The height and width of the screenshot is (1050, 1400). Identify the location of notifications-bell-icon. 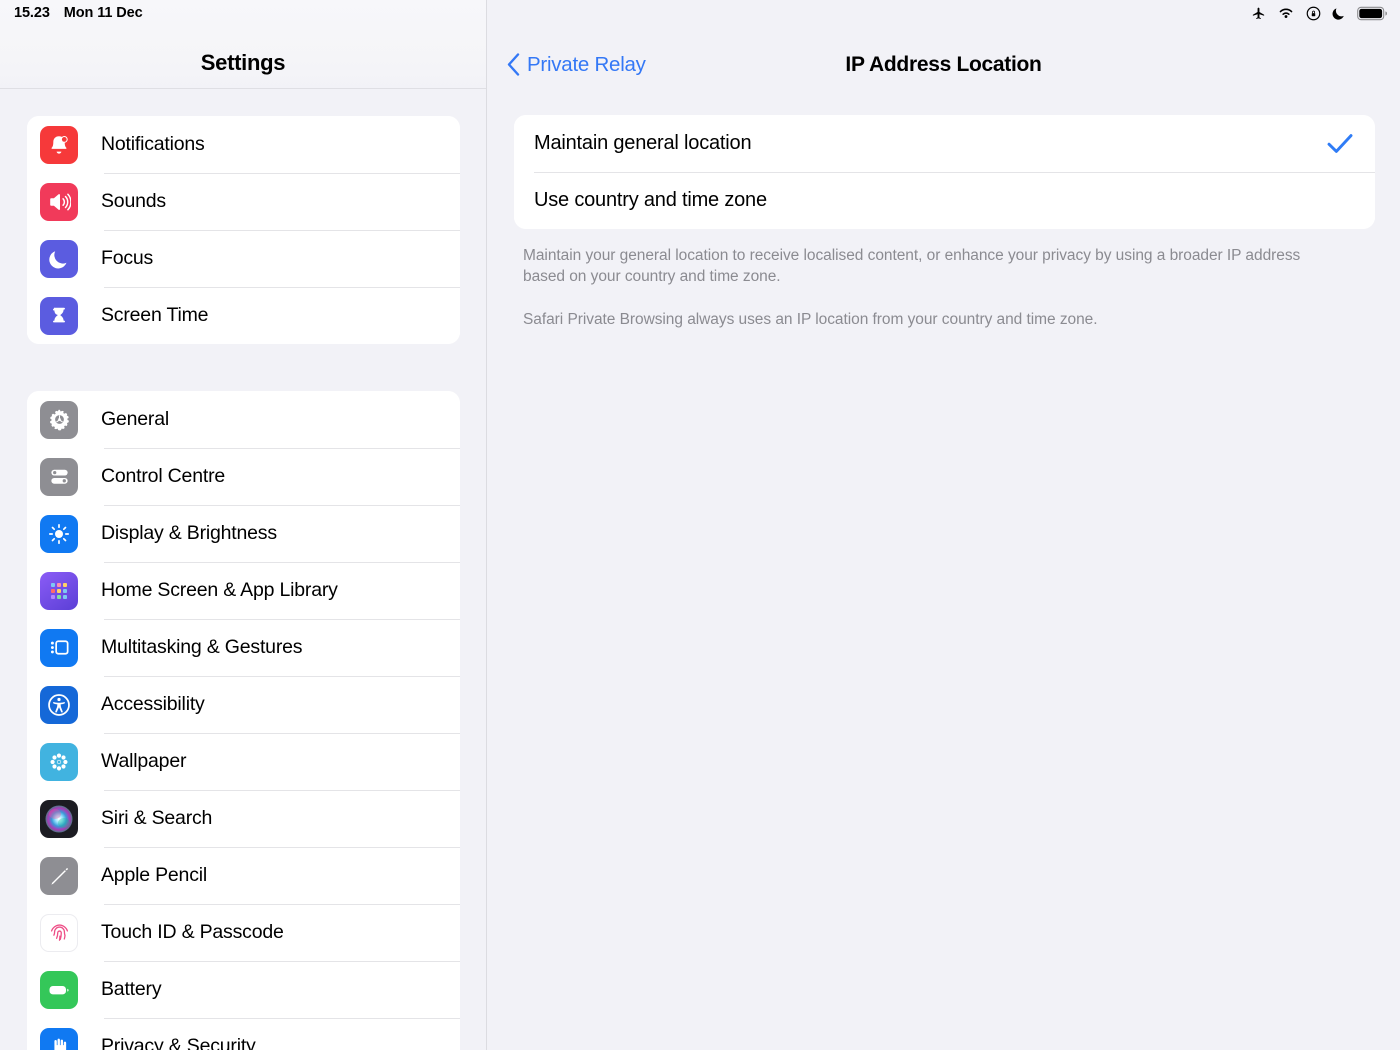
(59, 144).